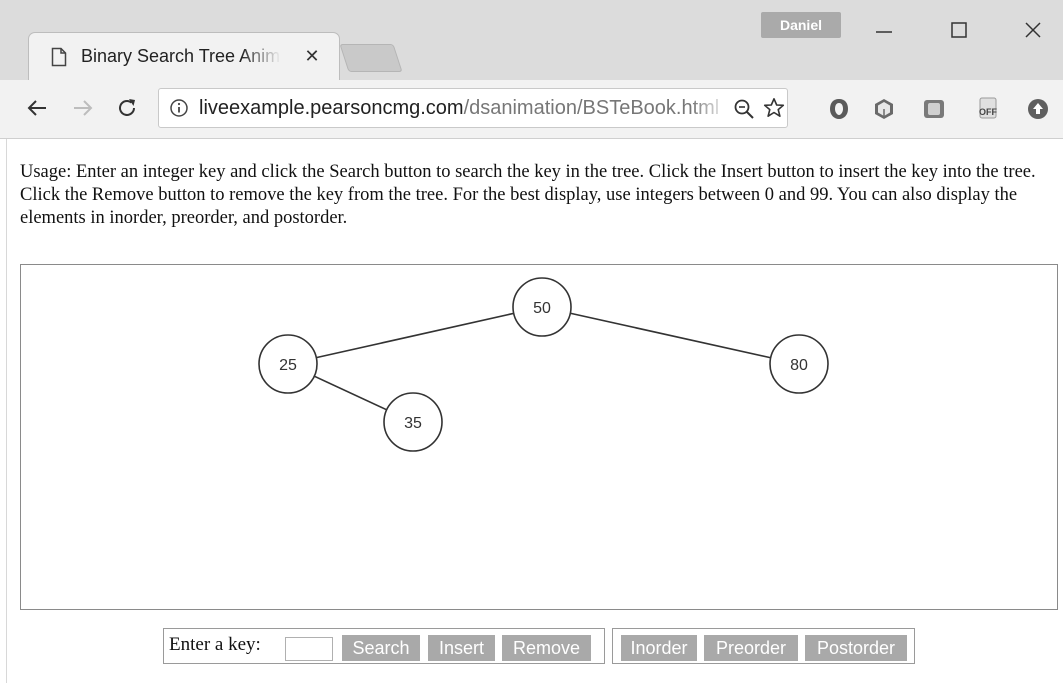 This screenshot has width=1063, height=683. Describe the element at coordinates (1038, 109) in the screenshot. I see `extension-upload-icon` at that location.